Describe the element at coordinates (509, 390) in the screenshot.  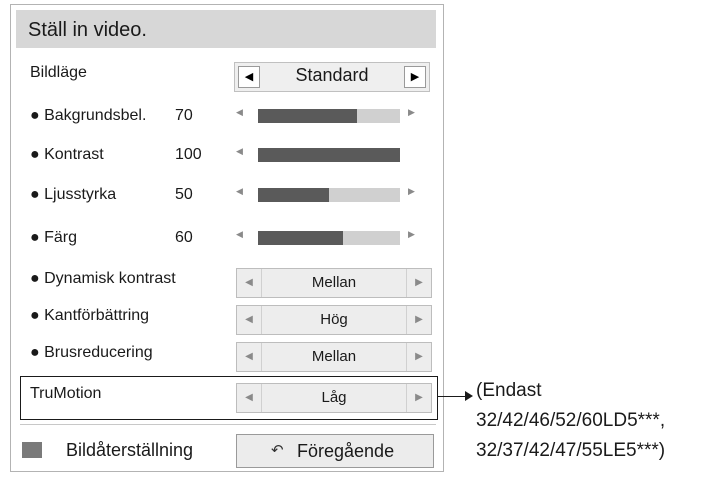
I see `note-line-1: (Endast` at that location.